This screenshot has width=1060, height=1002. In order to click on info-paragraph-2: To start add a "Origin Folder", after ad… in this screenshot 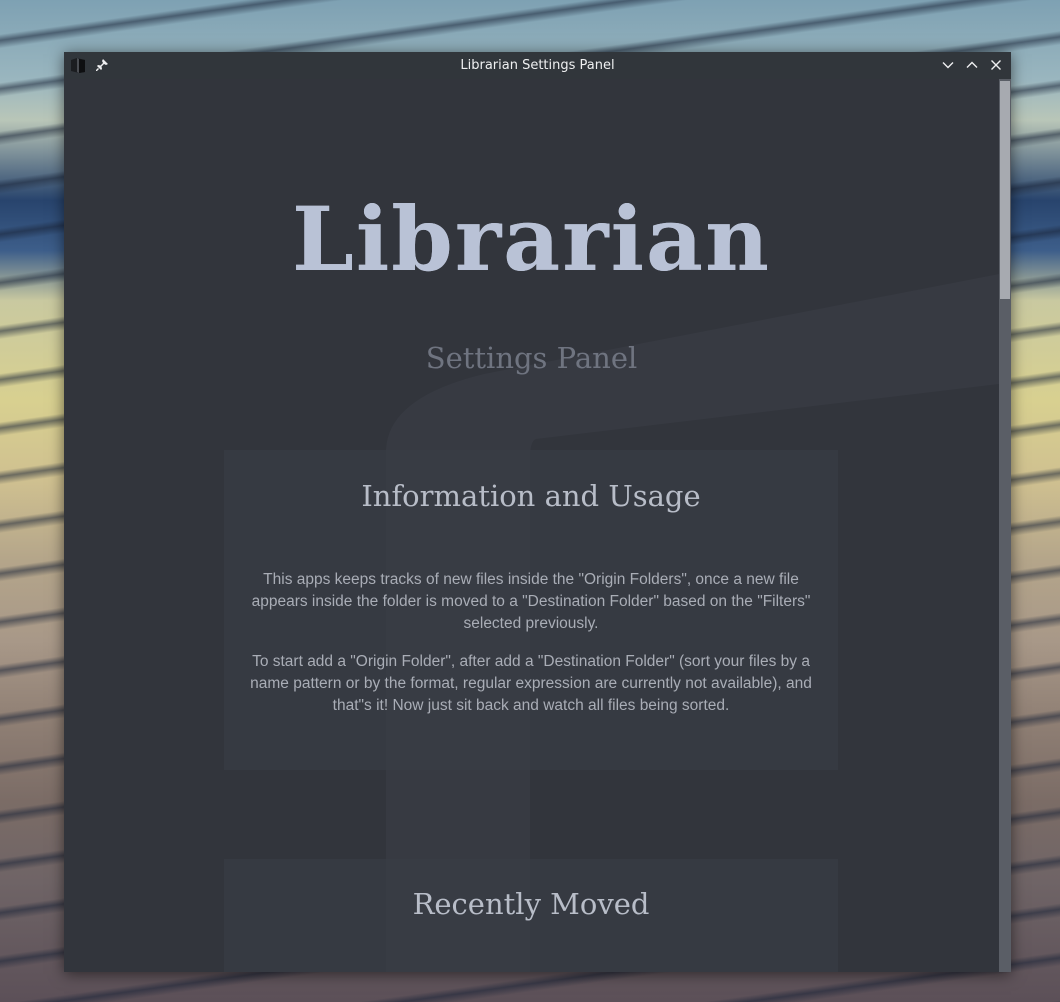, I will do `click(531, 683)`.